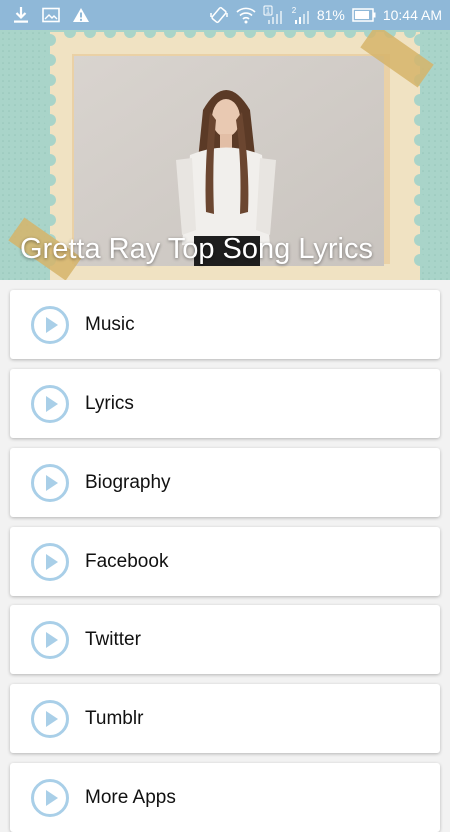  What do you see at coordinates (113, 639) in the screenshot?
I see `menu-item-label: Twitter` at bounding box center [113, 639].